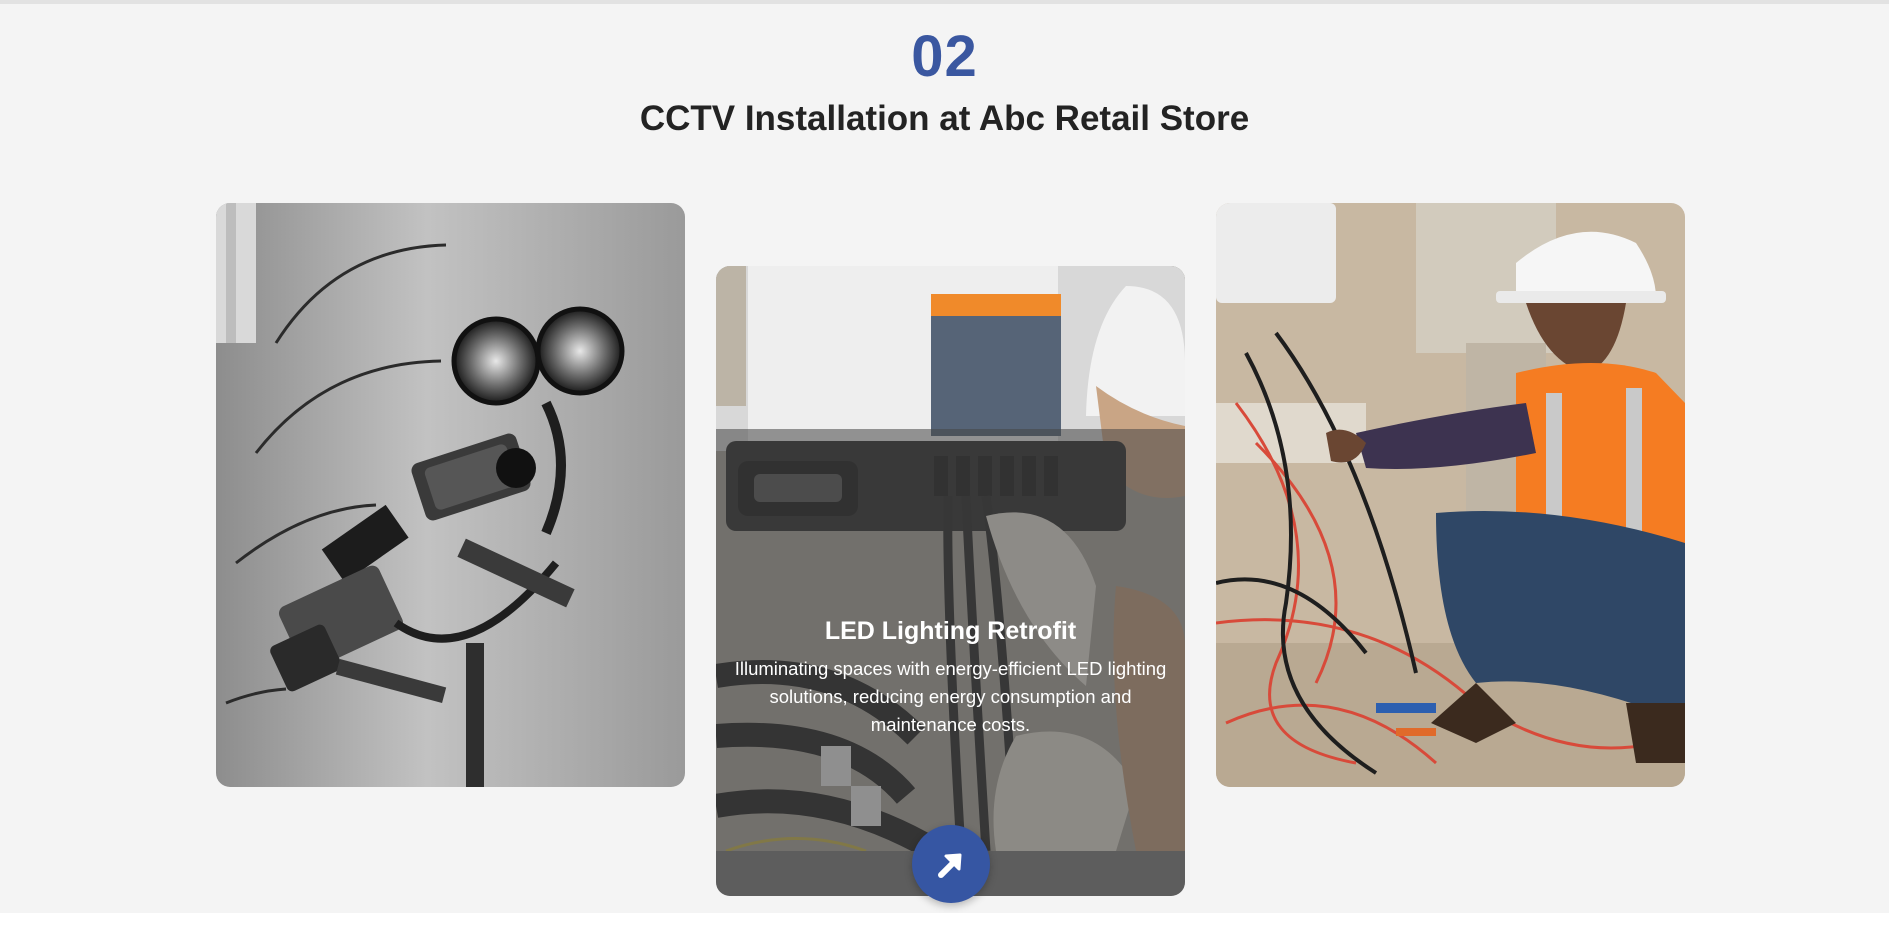 The height and width of the screenshot is (927, 1889). What do you see at coordinates (944, 920) in the screenshot?
I see `bottom-strip` at bounding box center [944, 920].